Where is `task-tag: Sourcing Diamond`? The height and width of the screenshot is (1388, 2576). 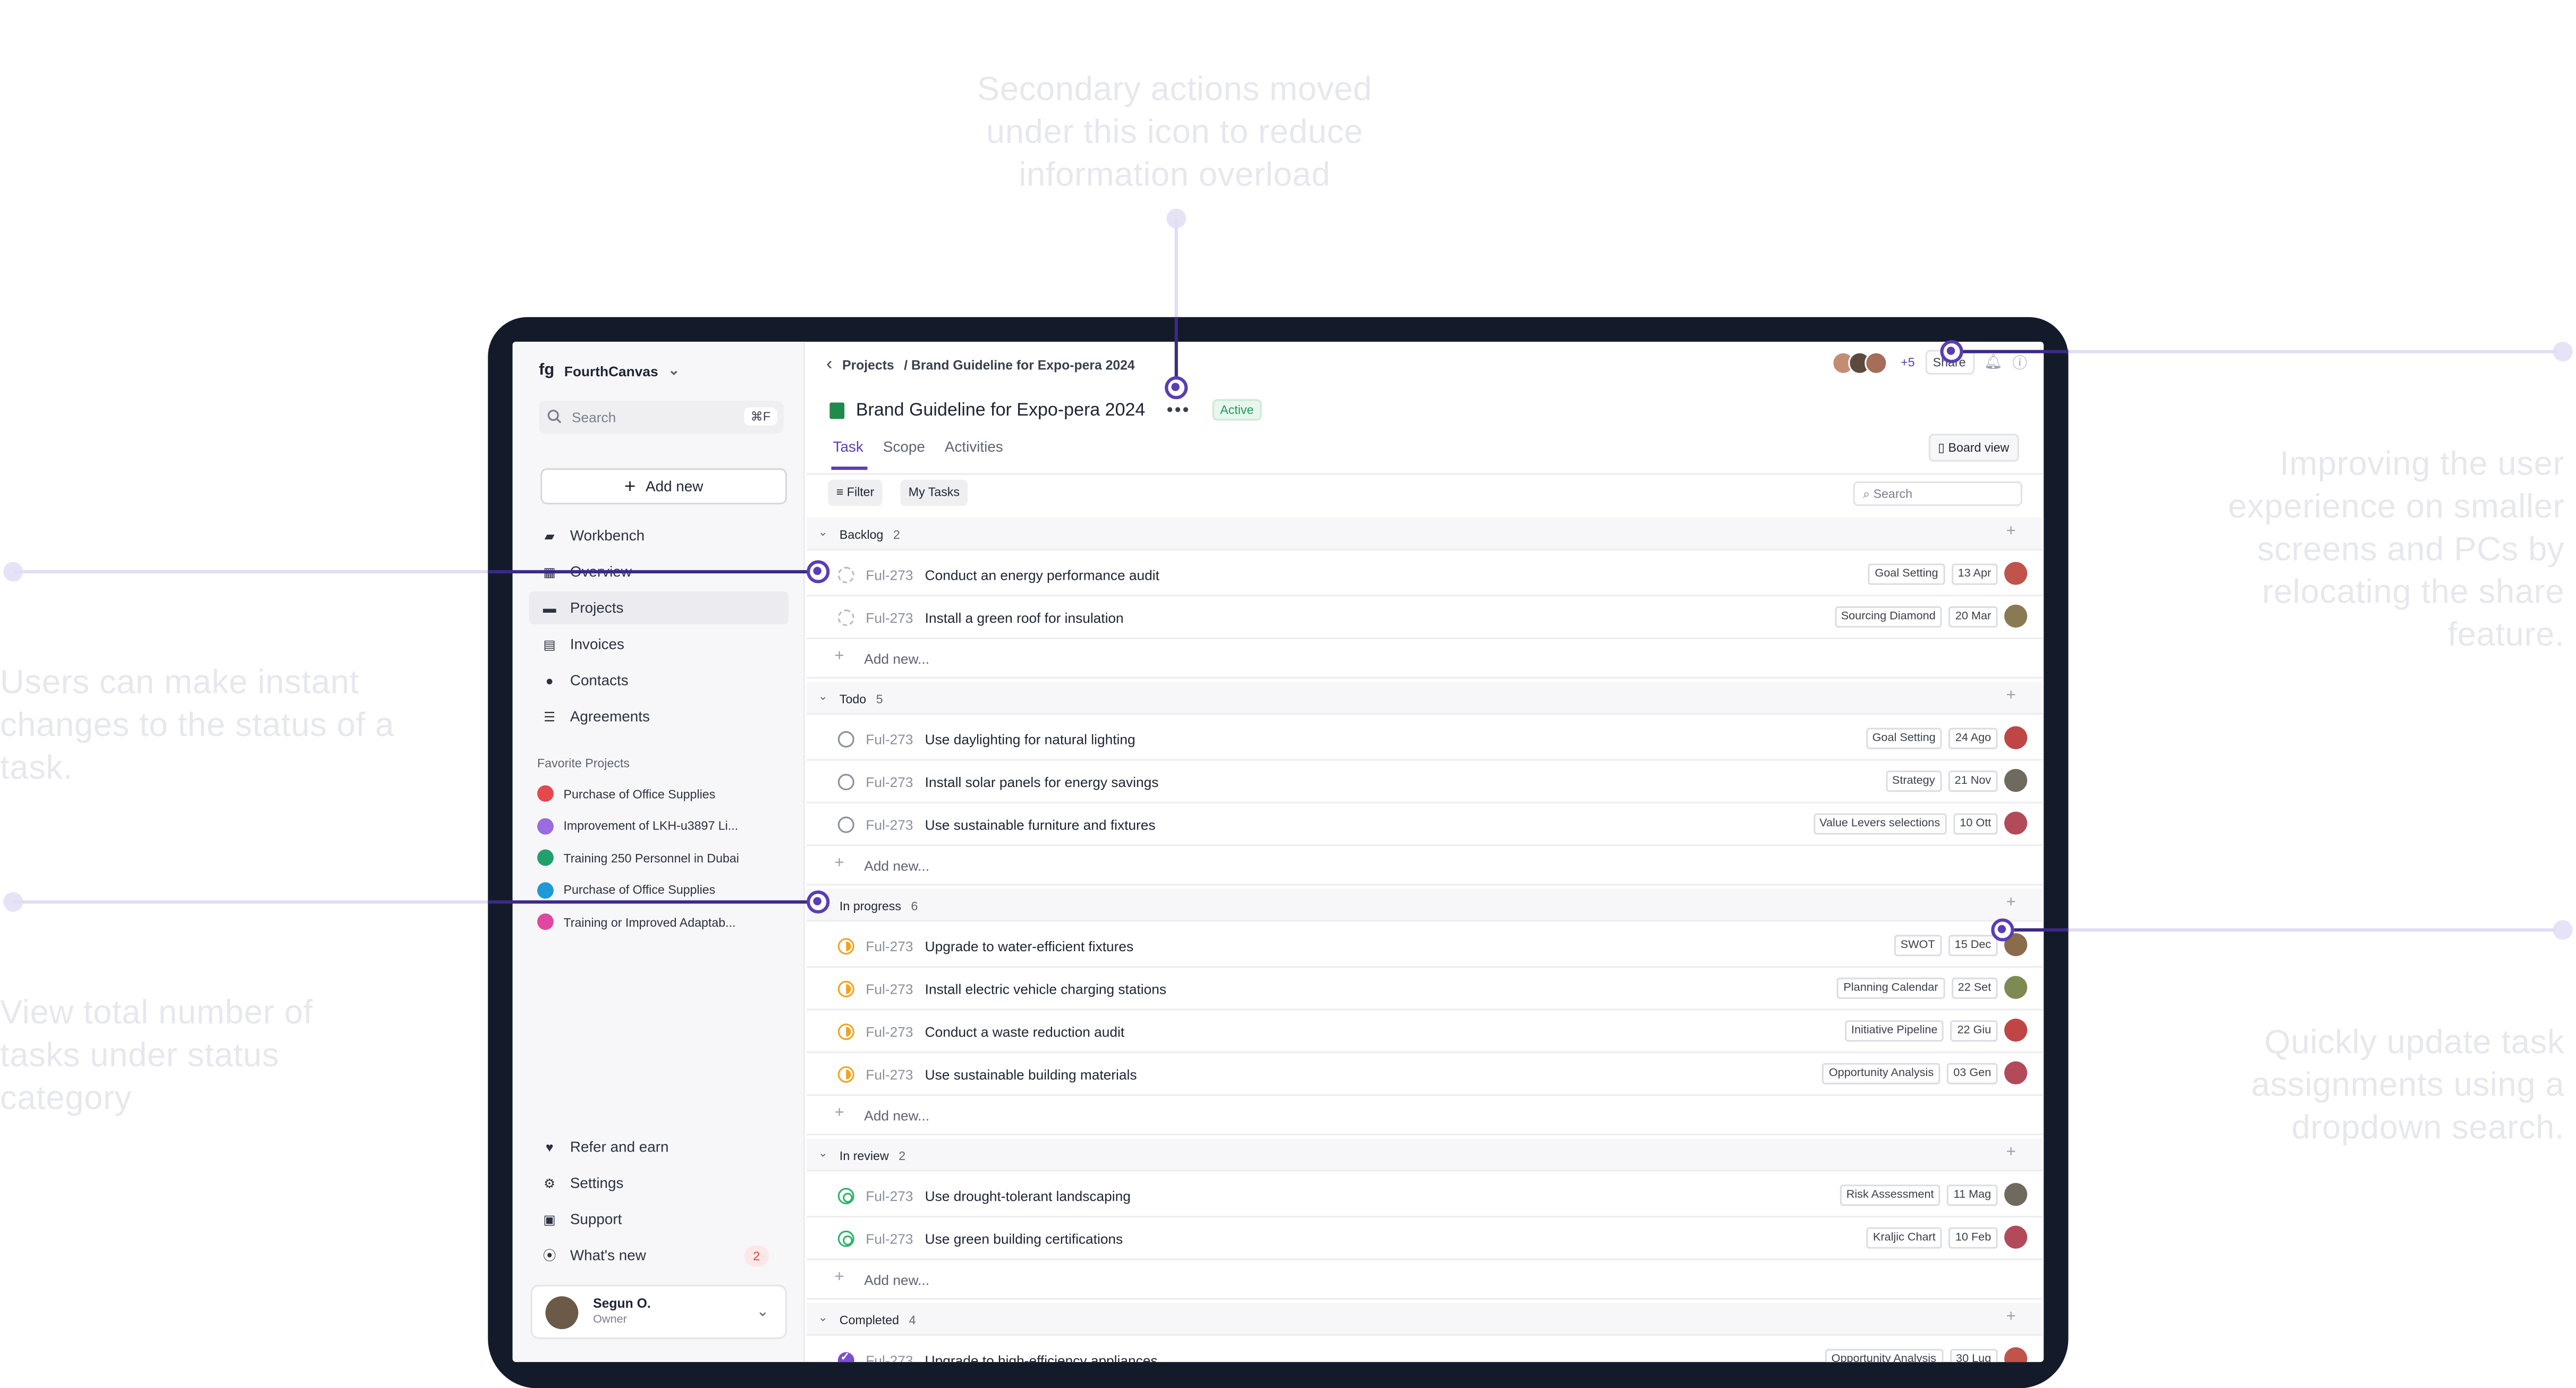 task-tag: Sourcing Diamond is located at coordinates (1889, 616).